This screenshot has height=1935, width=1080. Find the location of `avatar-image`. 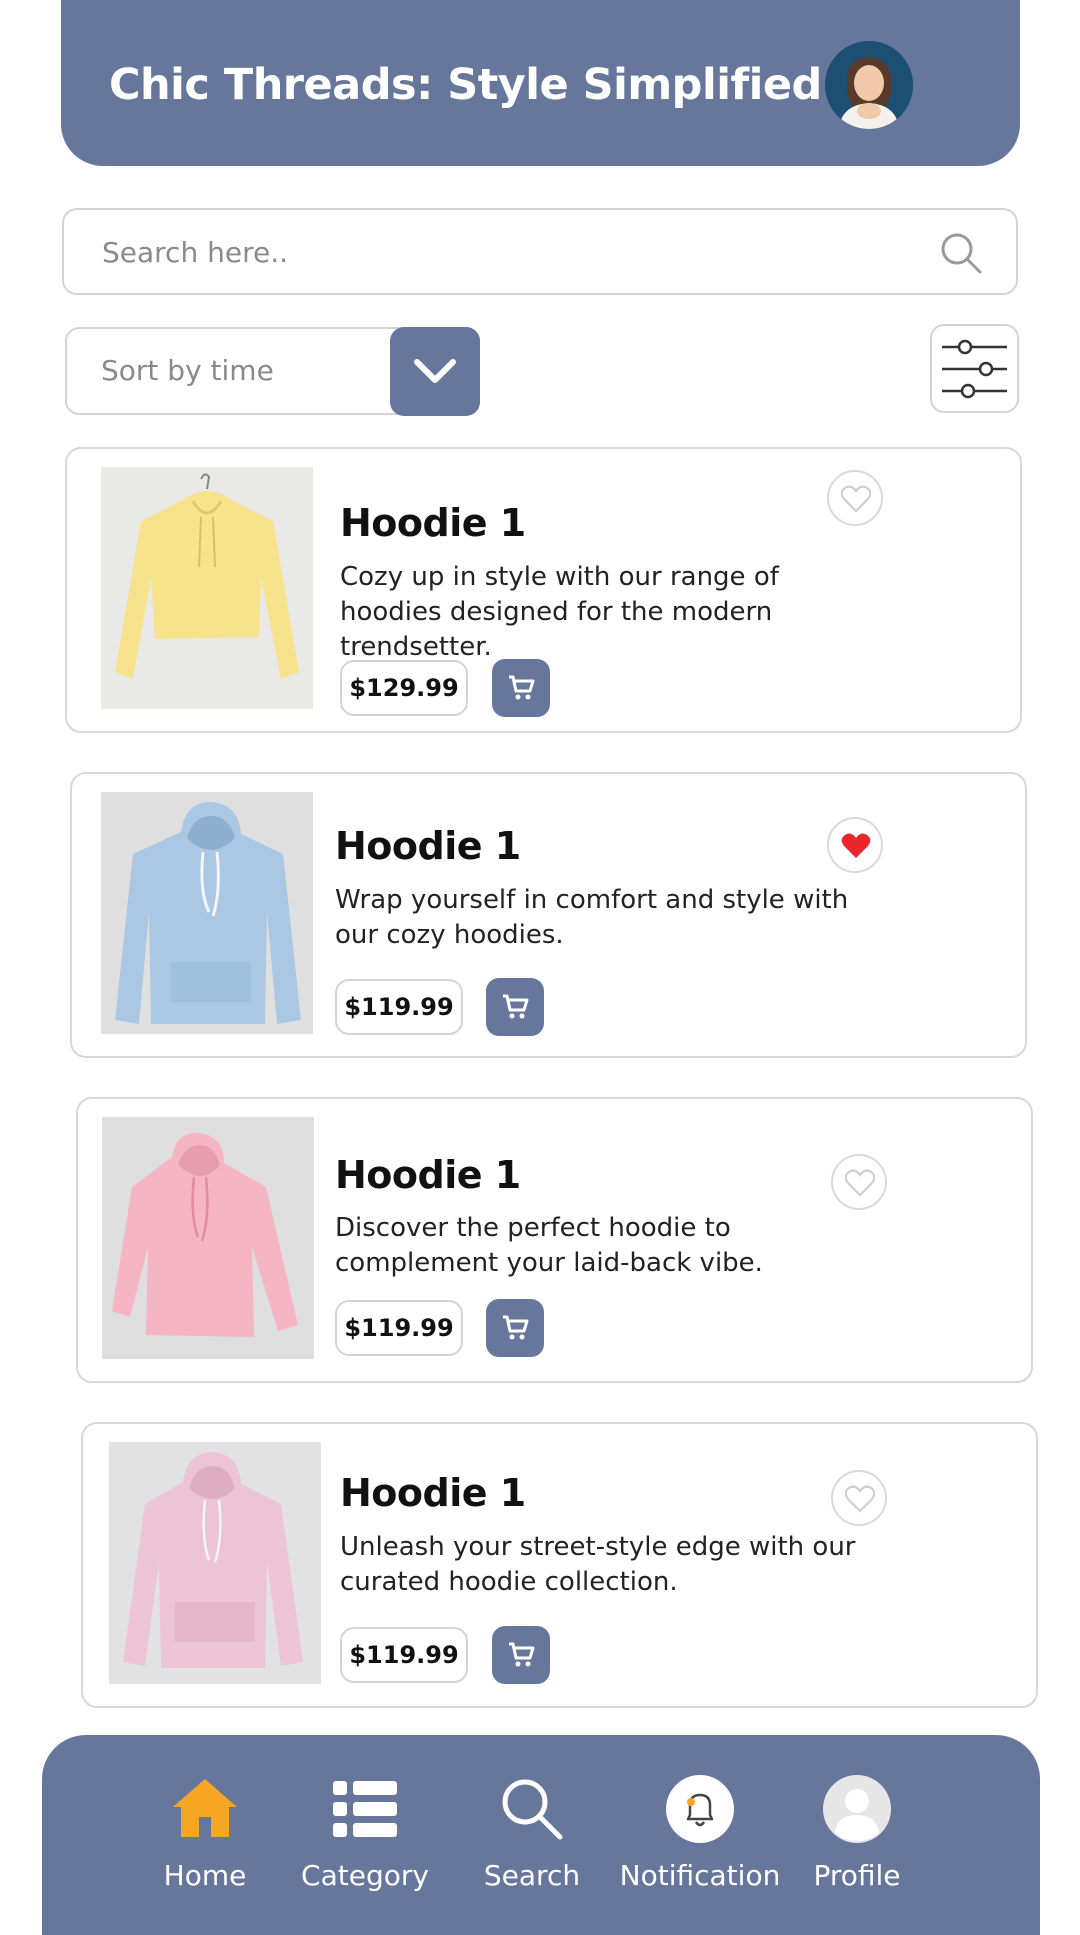

avatar-image is located at coordinates (869, 85).